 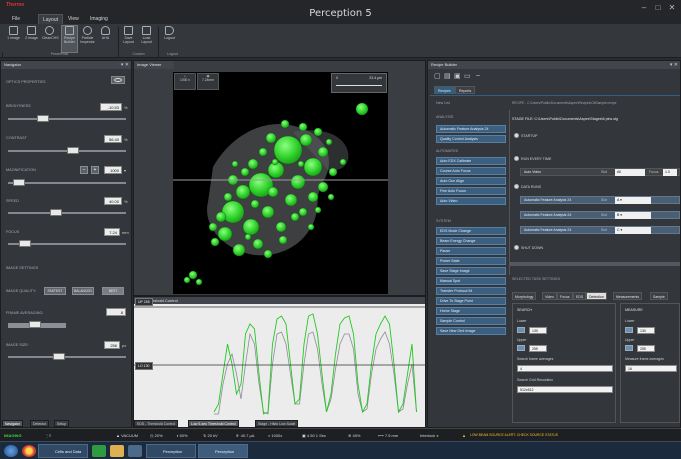 What do you see at coordinates (443, 103) in the screenshot?
I see `new-list-label: New List` at bounding box center [443, 103].